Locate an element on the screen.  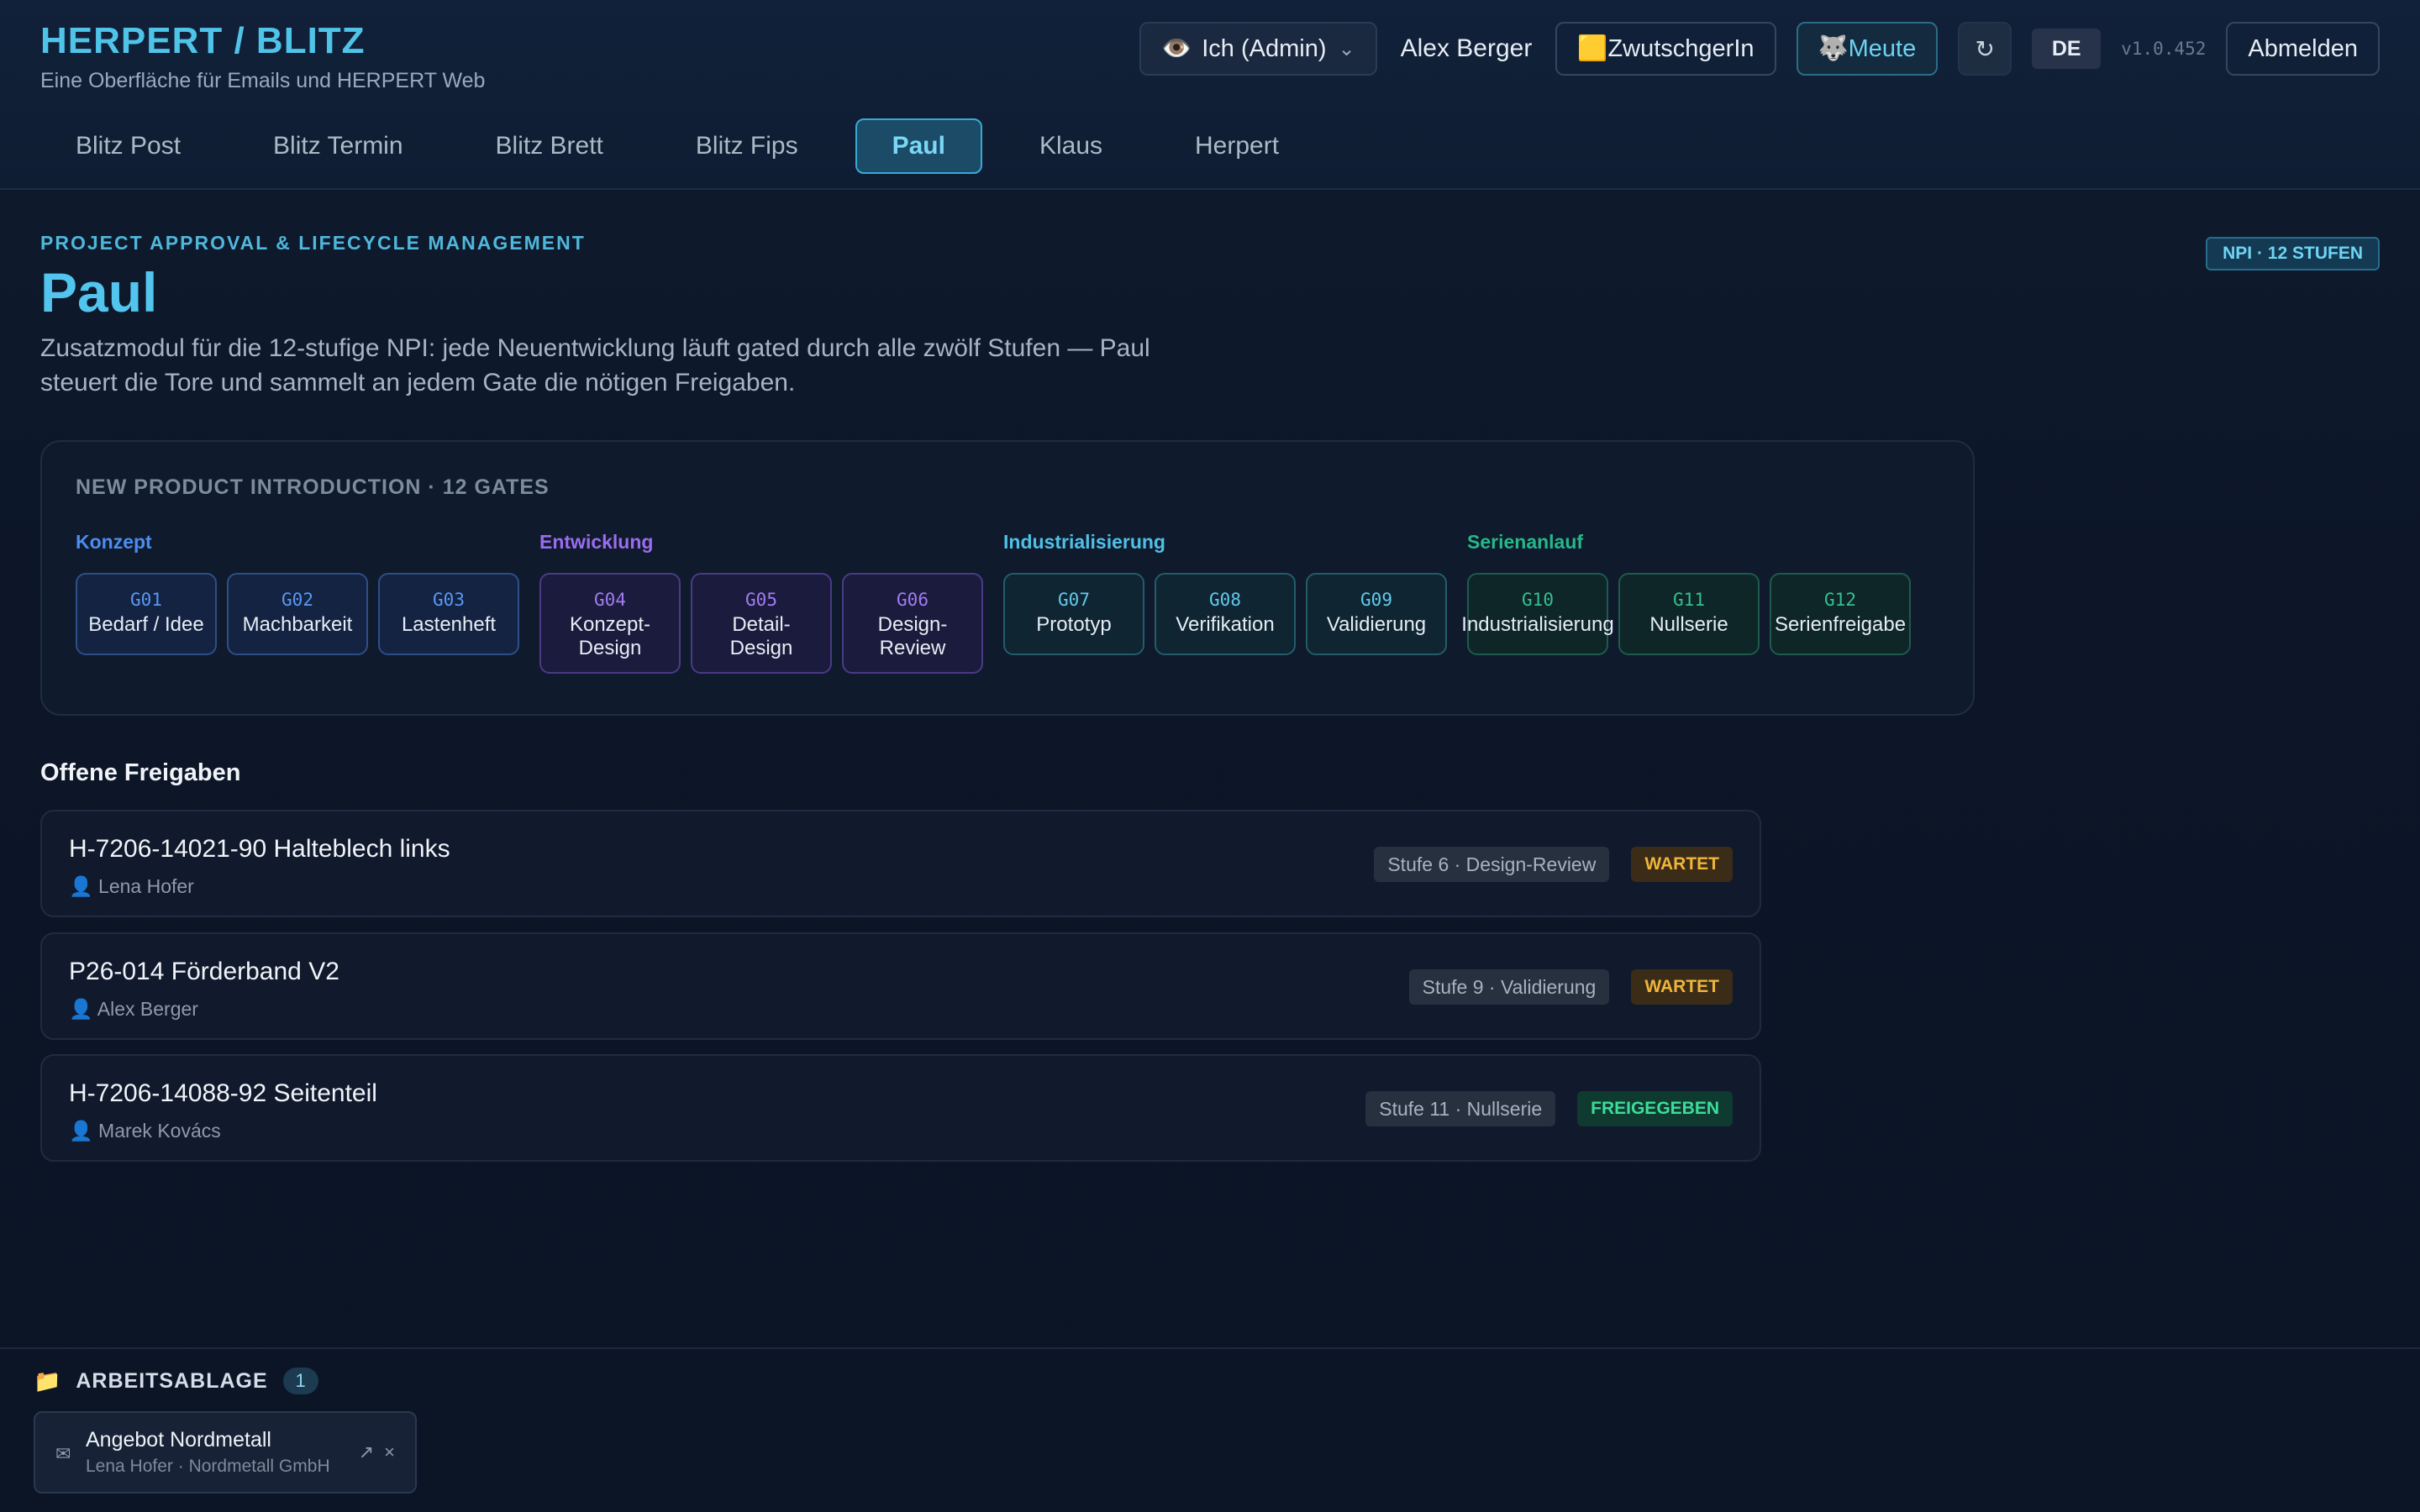
zwutschgerin-button: 🟨 ZwutschgerIn is located at coordinates (1665, 49).